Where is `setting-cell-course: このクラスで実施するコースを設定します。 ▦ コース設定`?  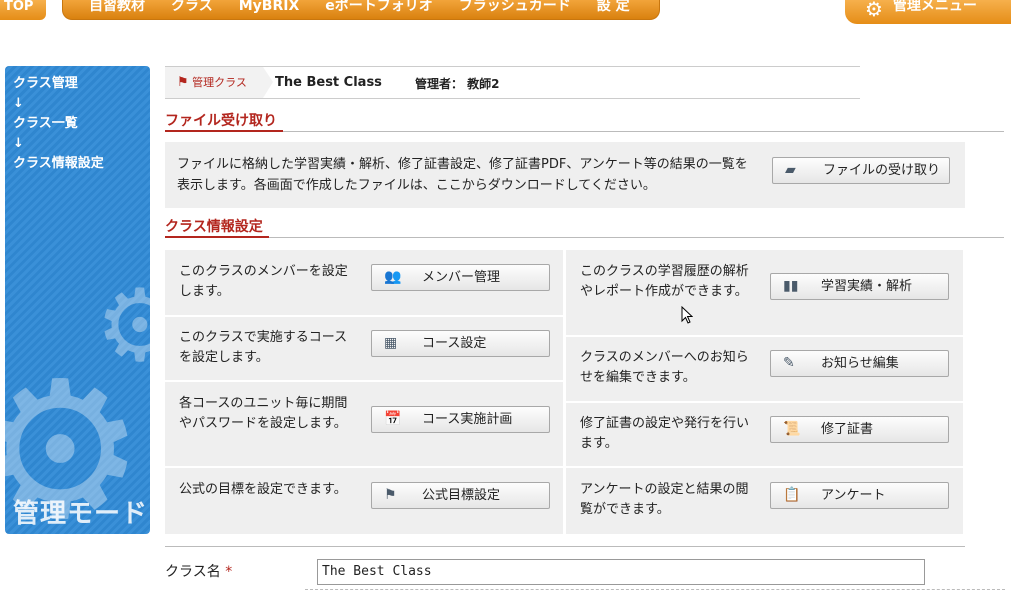 setting-cell-course: このクラスで実施するコースを設定します。 ▦ コース設定 is located at coordinates (364, 348).